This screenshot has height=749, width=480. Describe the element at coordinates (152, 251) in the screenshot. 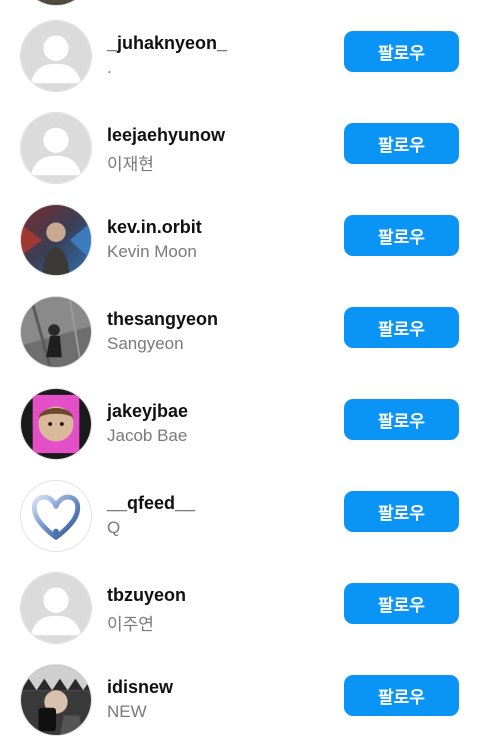

I see `full-name: Kevin Moon` at that location.